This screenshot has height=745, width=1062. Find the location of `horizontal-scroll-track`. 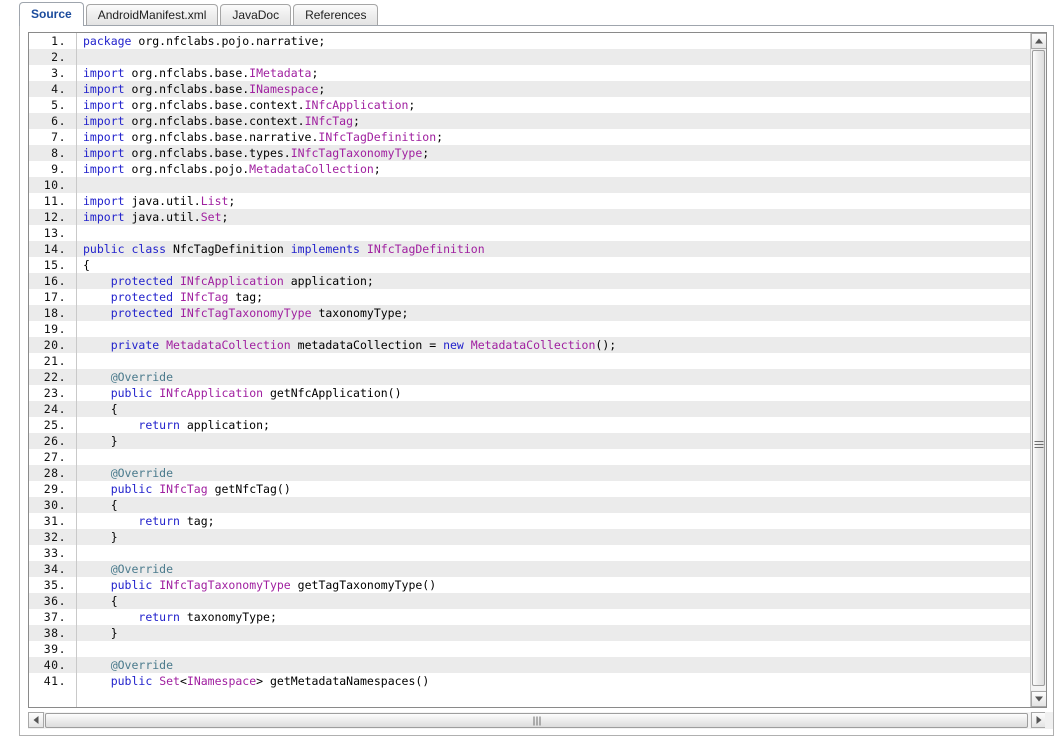

horizontal-scroll-track is located at coordinates (537, 720).